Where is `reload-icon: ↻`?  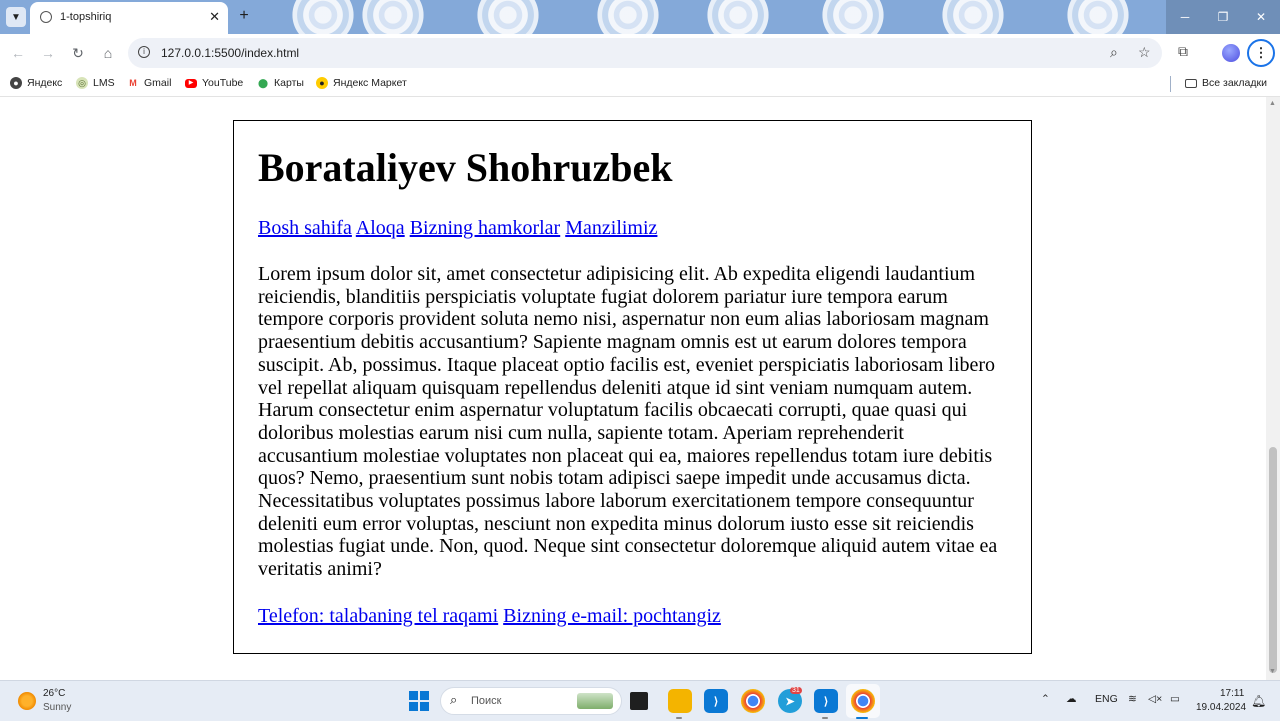 reload-icon: ↻ is located at coordinates (78, 53).